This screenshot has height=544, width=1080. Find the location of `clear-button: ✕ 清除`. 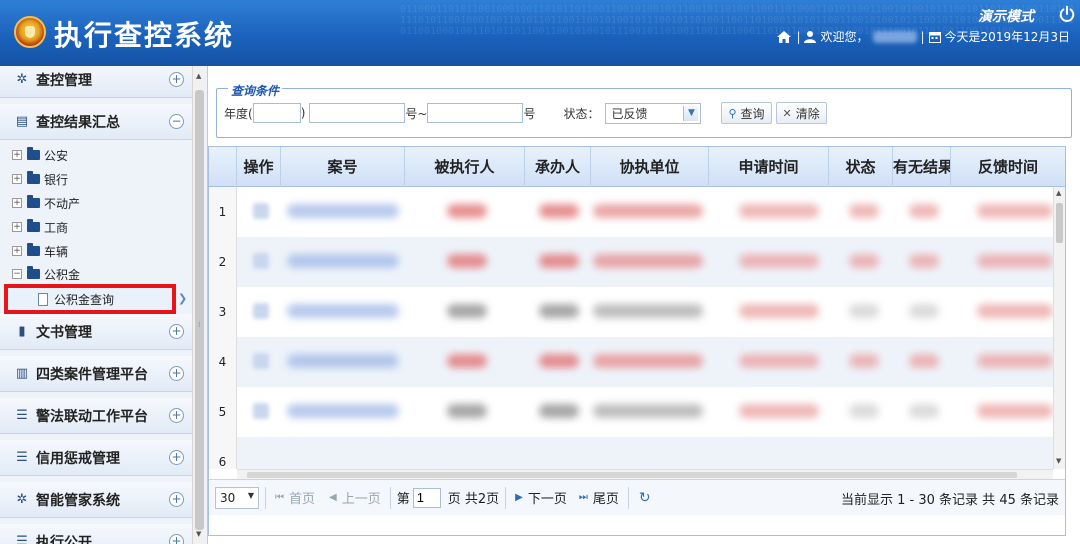

clear-button: ✕ 清除 is located at coordinates (801, 113).